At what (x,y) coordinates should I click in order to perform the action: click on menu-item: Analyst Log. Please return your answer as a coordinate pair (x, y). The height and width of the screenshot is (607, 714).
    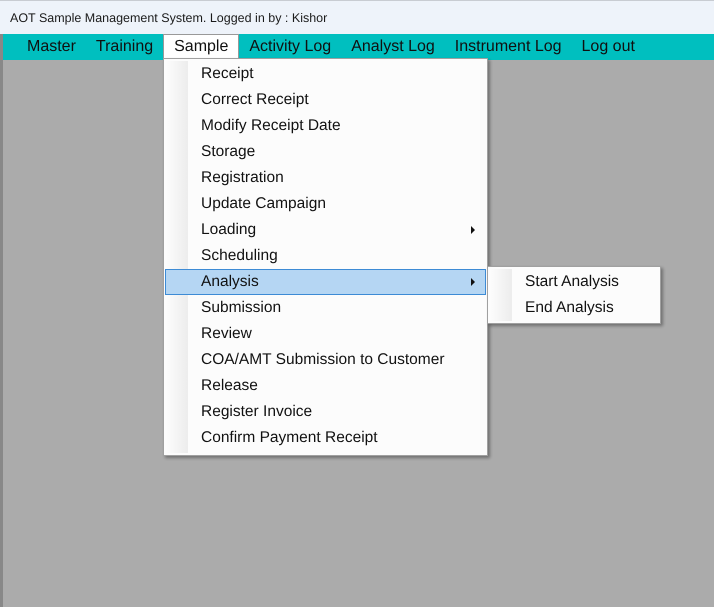
    Looking at the image, I should click on (393, 47).